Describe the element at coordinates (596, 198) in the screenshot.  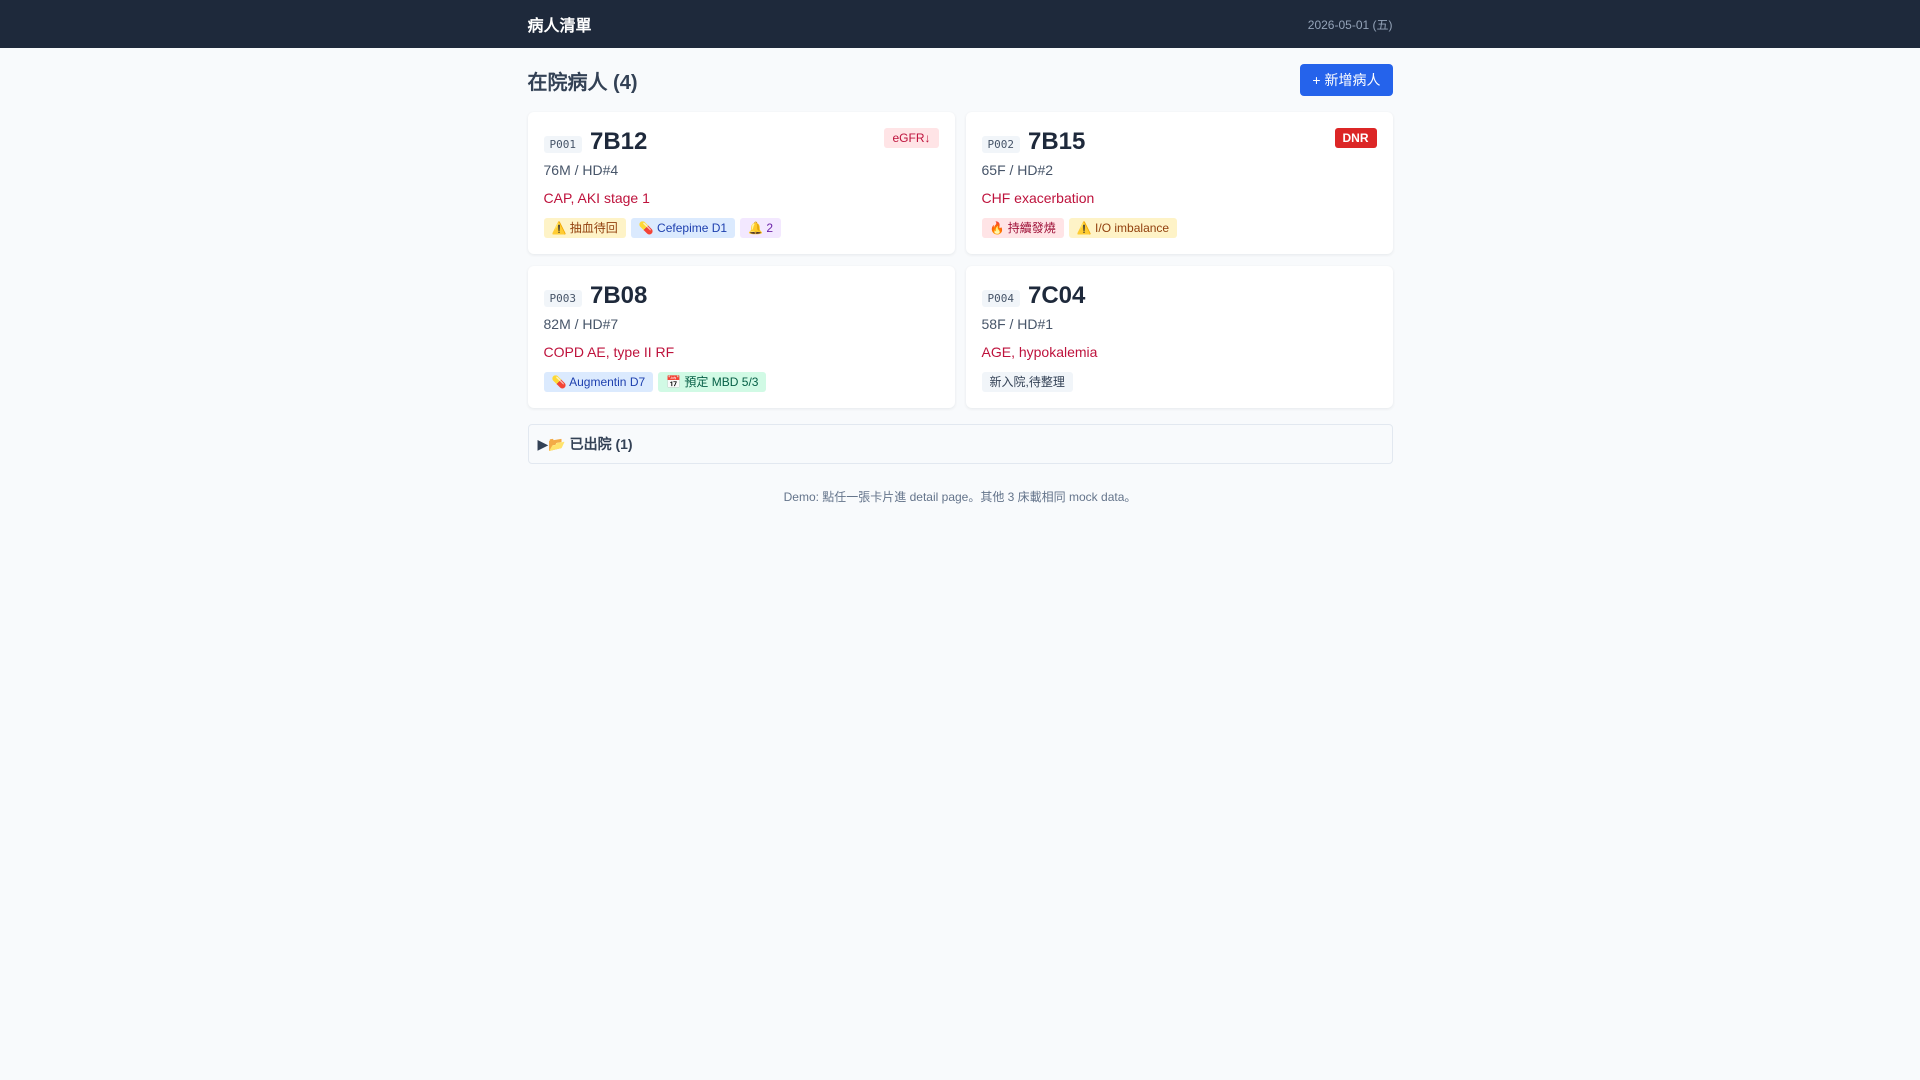
I see `patient-diagnosis: CAP, AKI stage 1` at that location.